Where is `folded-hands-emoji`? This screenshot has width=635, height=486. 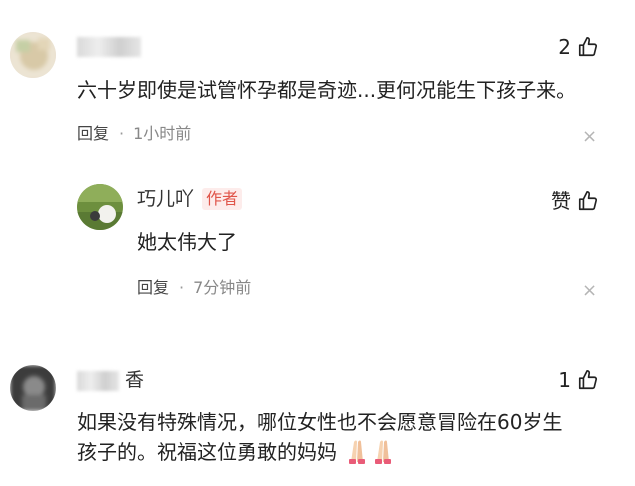 folded-hands-emoji is located at coordinates (370, 452).